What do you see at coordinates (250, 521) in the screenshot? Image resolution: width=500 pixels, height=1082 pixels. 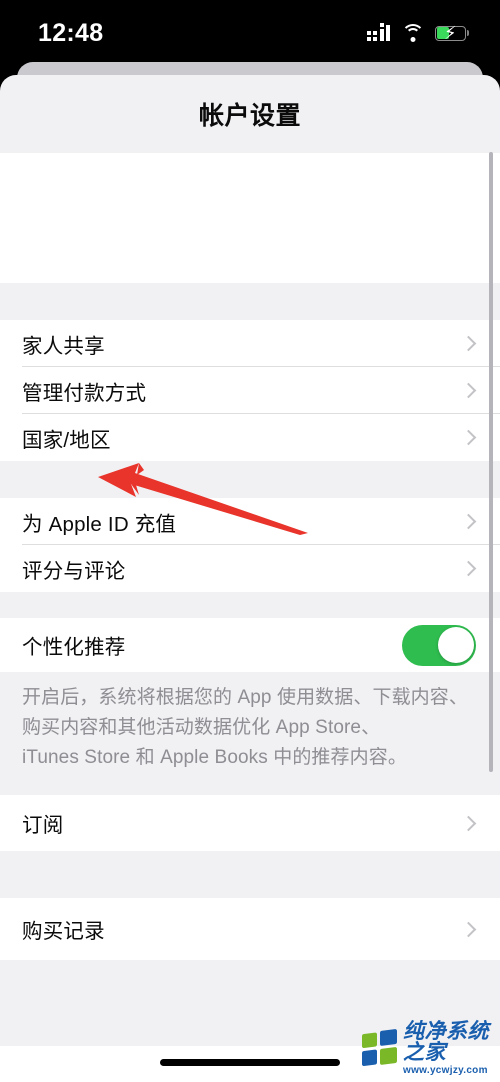 I see `row-add-funds-apple-id: 为 Apple ID 充值` at bounding box center [250, 521].